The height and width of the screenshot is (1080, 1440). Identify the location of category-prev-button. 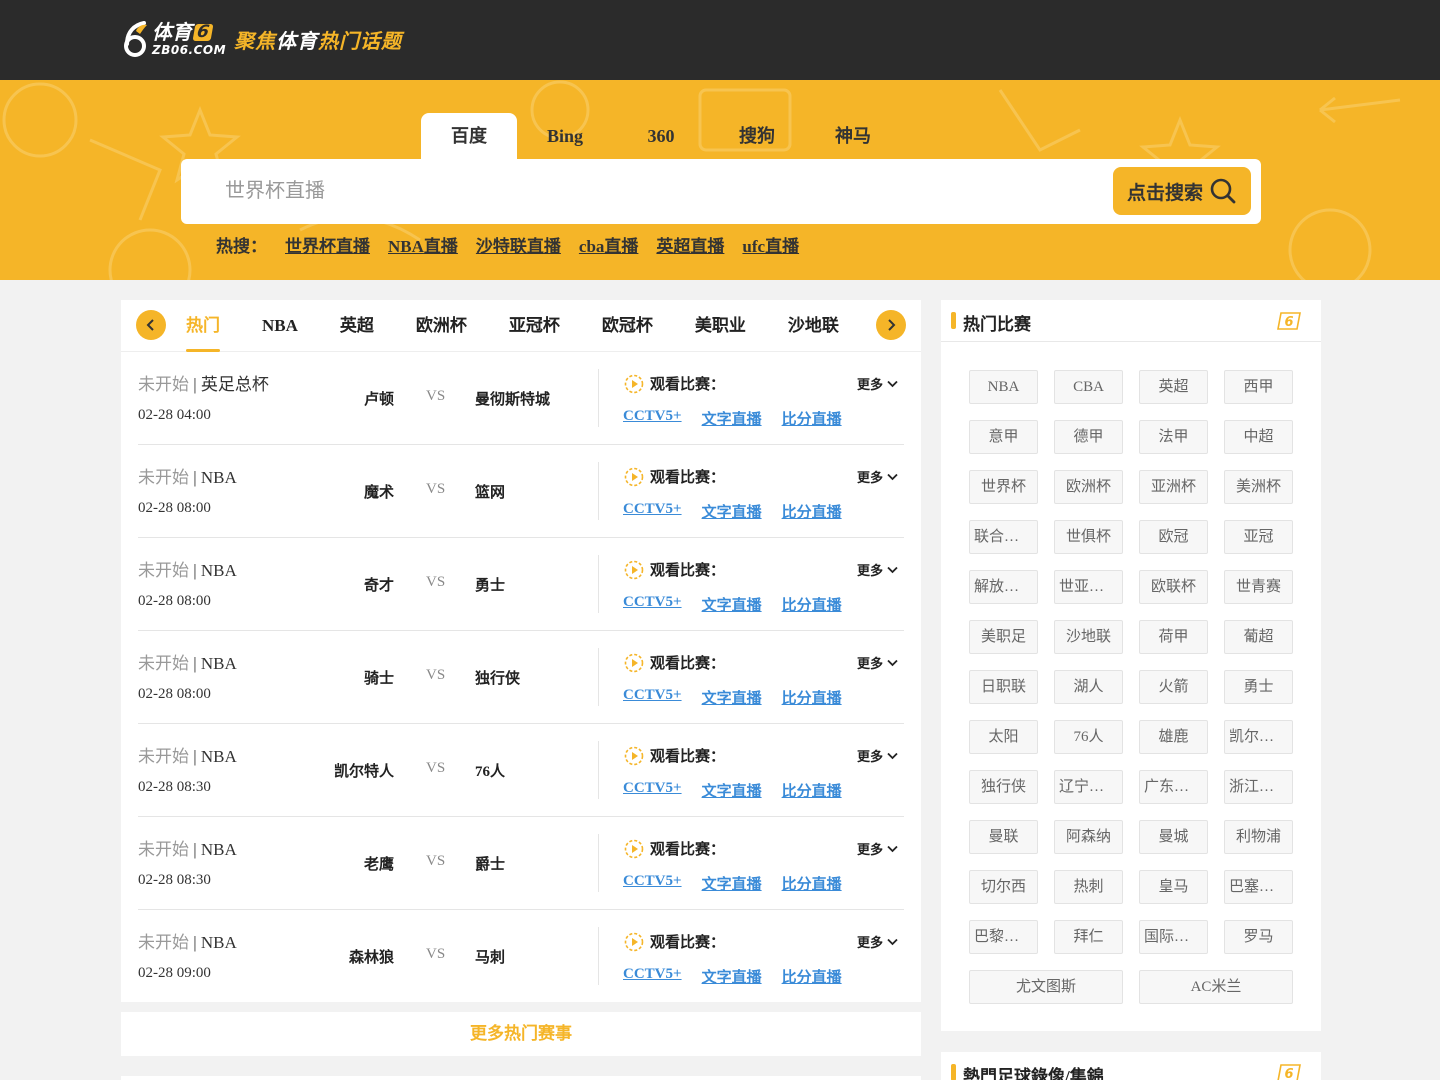
(151, 325).